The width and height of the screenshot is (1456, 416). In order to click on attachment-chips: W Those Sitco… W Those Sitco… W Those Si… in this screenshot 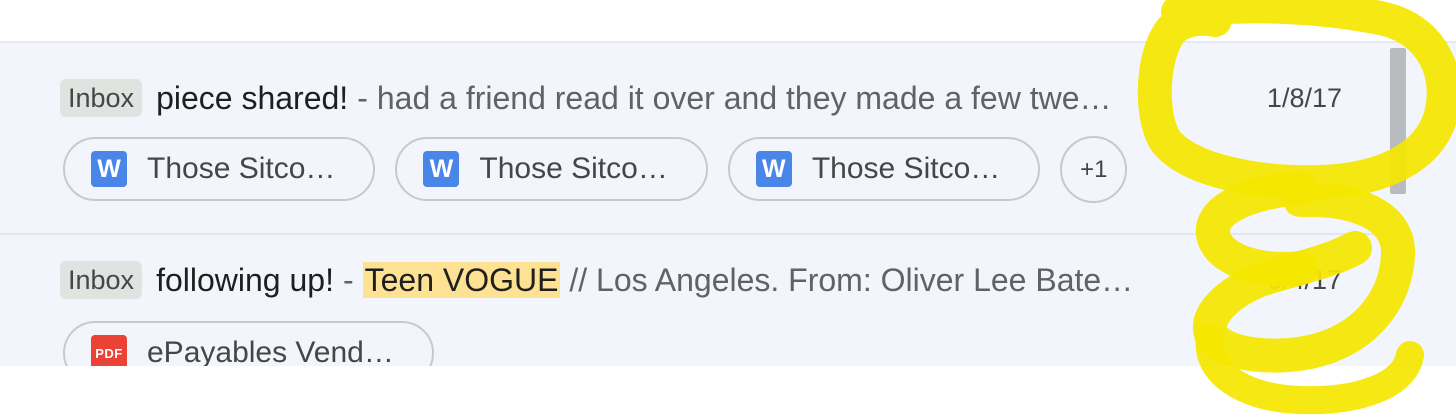, I will do `click(595, 169)`.